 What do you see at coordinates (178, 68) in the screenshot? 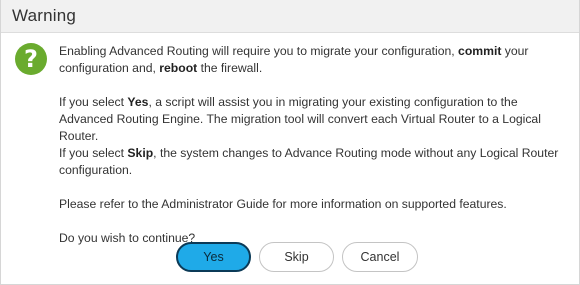
I see `reboot-keyword: reboot` at bounding box center [178, 68].